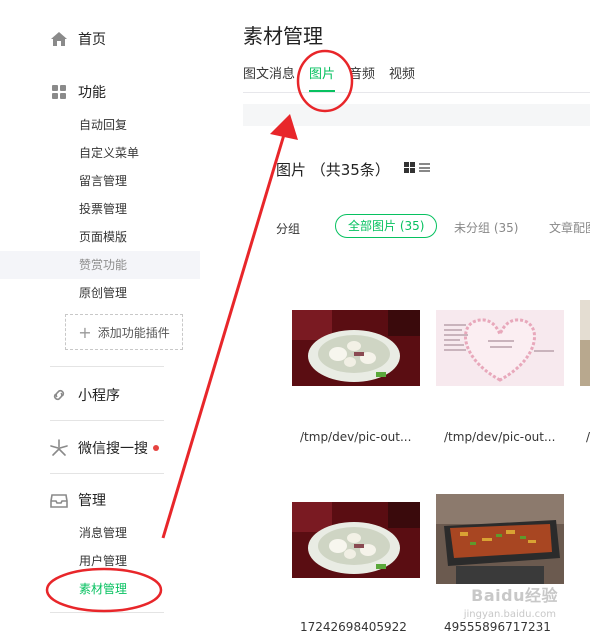 This screenshot has width=590, height=634. Describe the element at coordinates (99, 396) in the screenshot. I see `nav-mini-program-label: 小程序` at that location.